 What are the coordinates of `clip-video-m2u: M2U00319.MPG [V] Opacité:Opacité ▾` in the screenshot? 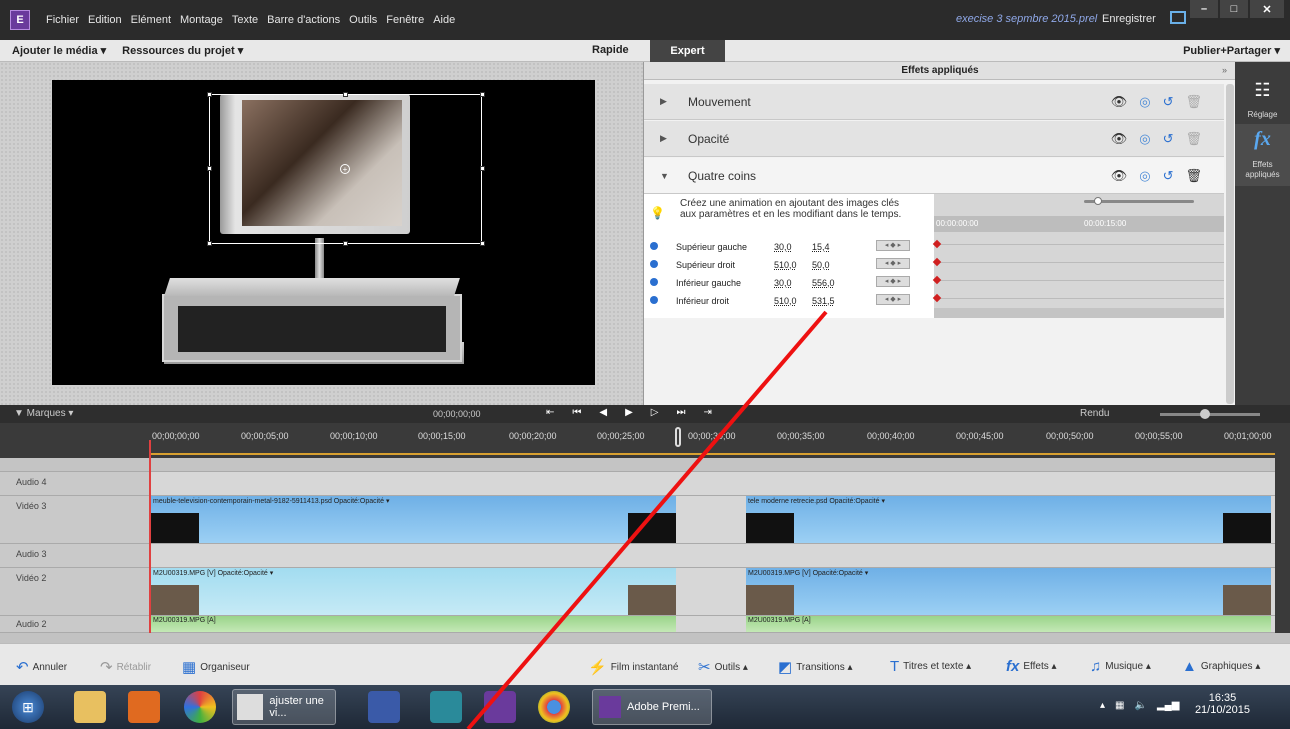 It's located at (1008, 591).